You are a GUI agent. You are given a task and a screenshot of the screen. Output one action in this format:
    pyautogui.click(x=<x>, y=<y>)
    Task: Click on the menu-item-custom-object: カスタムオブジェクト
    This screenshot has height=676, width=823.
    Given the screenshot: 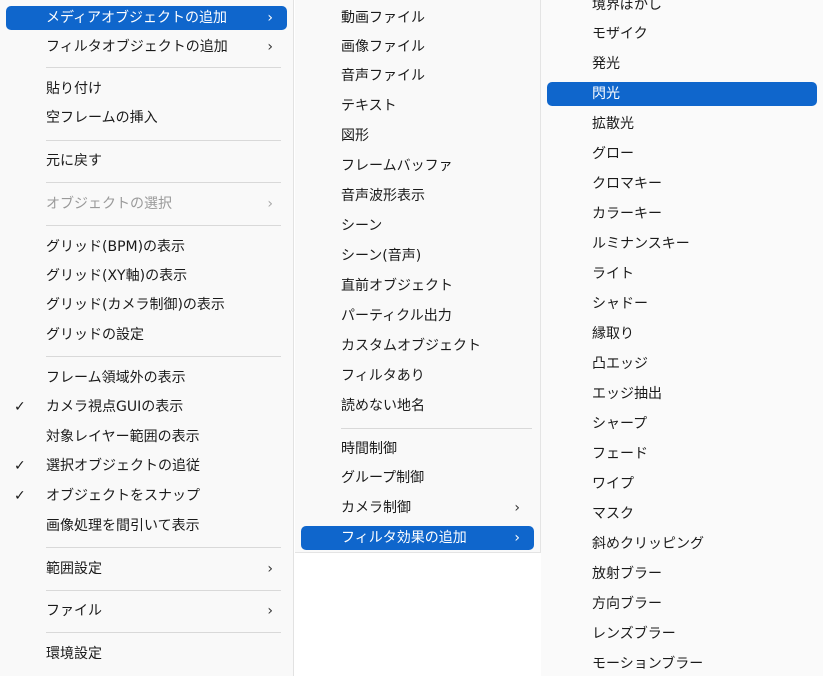 What is the action you would take?
    pyautogui.click(x=417, y=346)
    